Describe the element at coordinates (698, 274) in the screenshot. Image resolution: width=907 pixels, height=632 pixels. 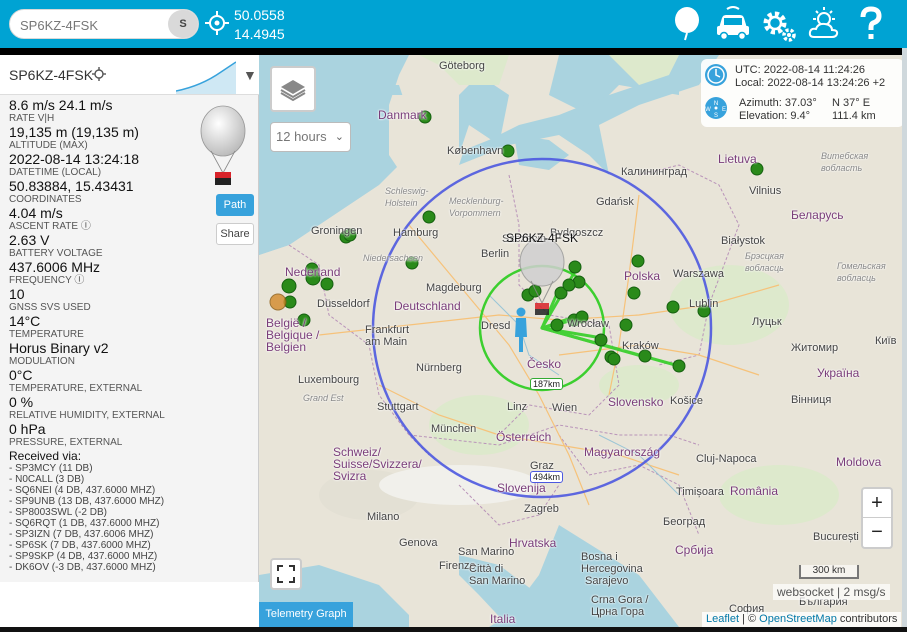
I see `place-label-warszawa: Warszawa` at that location.